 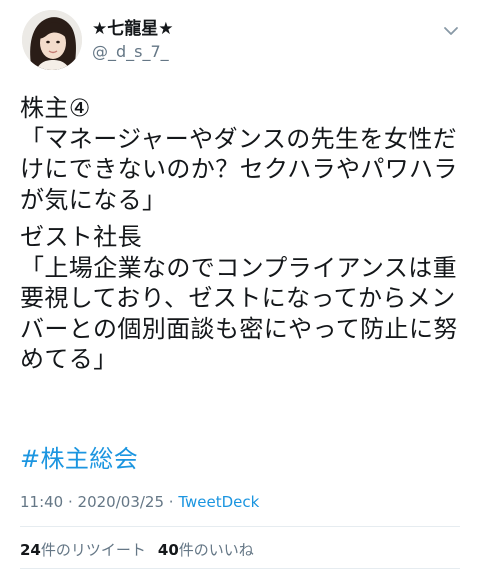 I want to click on user-handle: @_d_s_7_, so click(x=132, y=52).